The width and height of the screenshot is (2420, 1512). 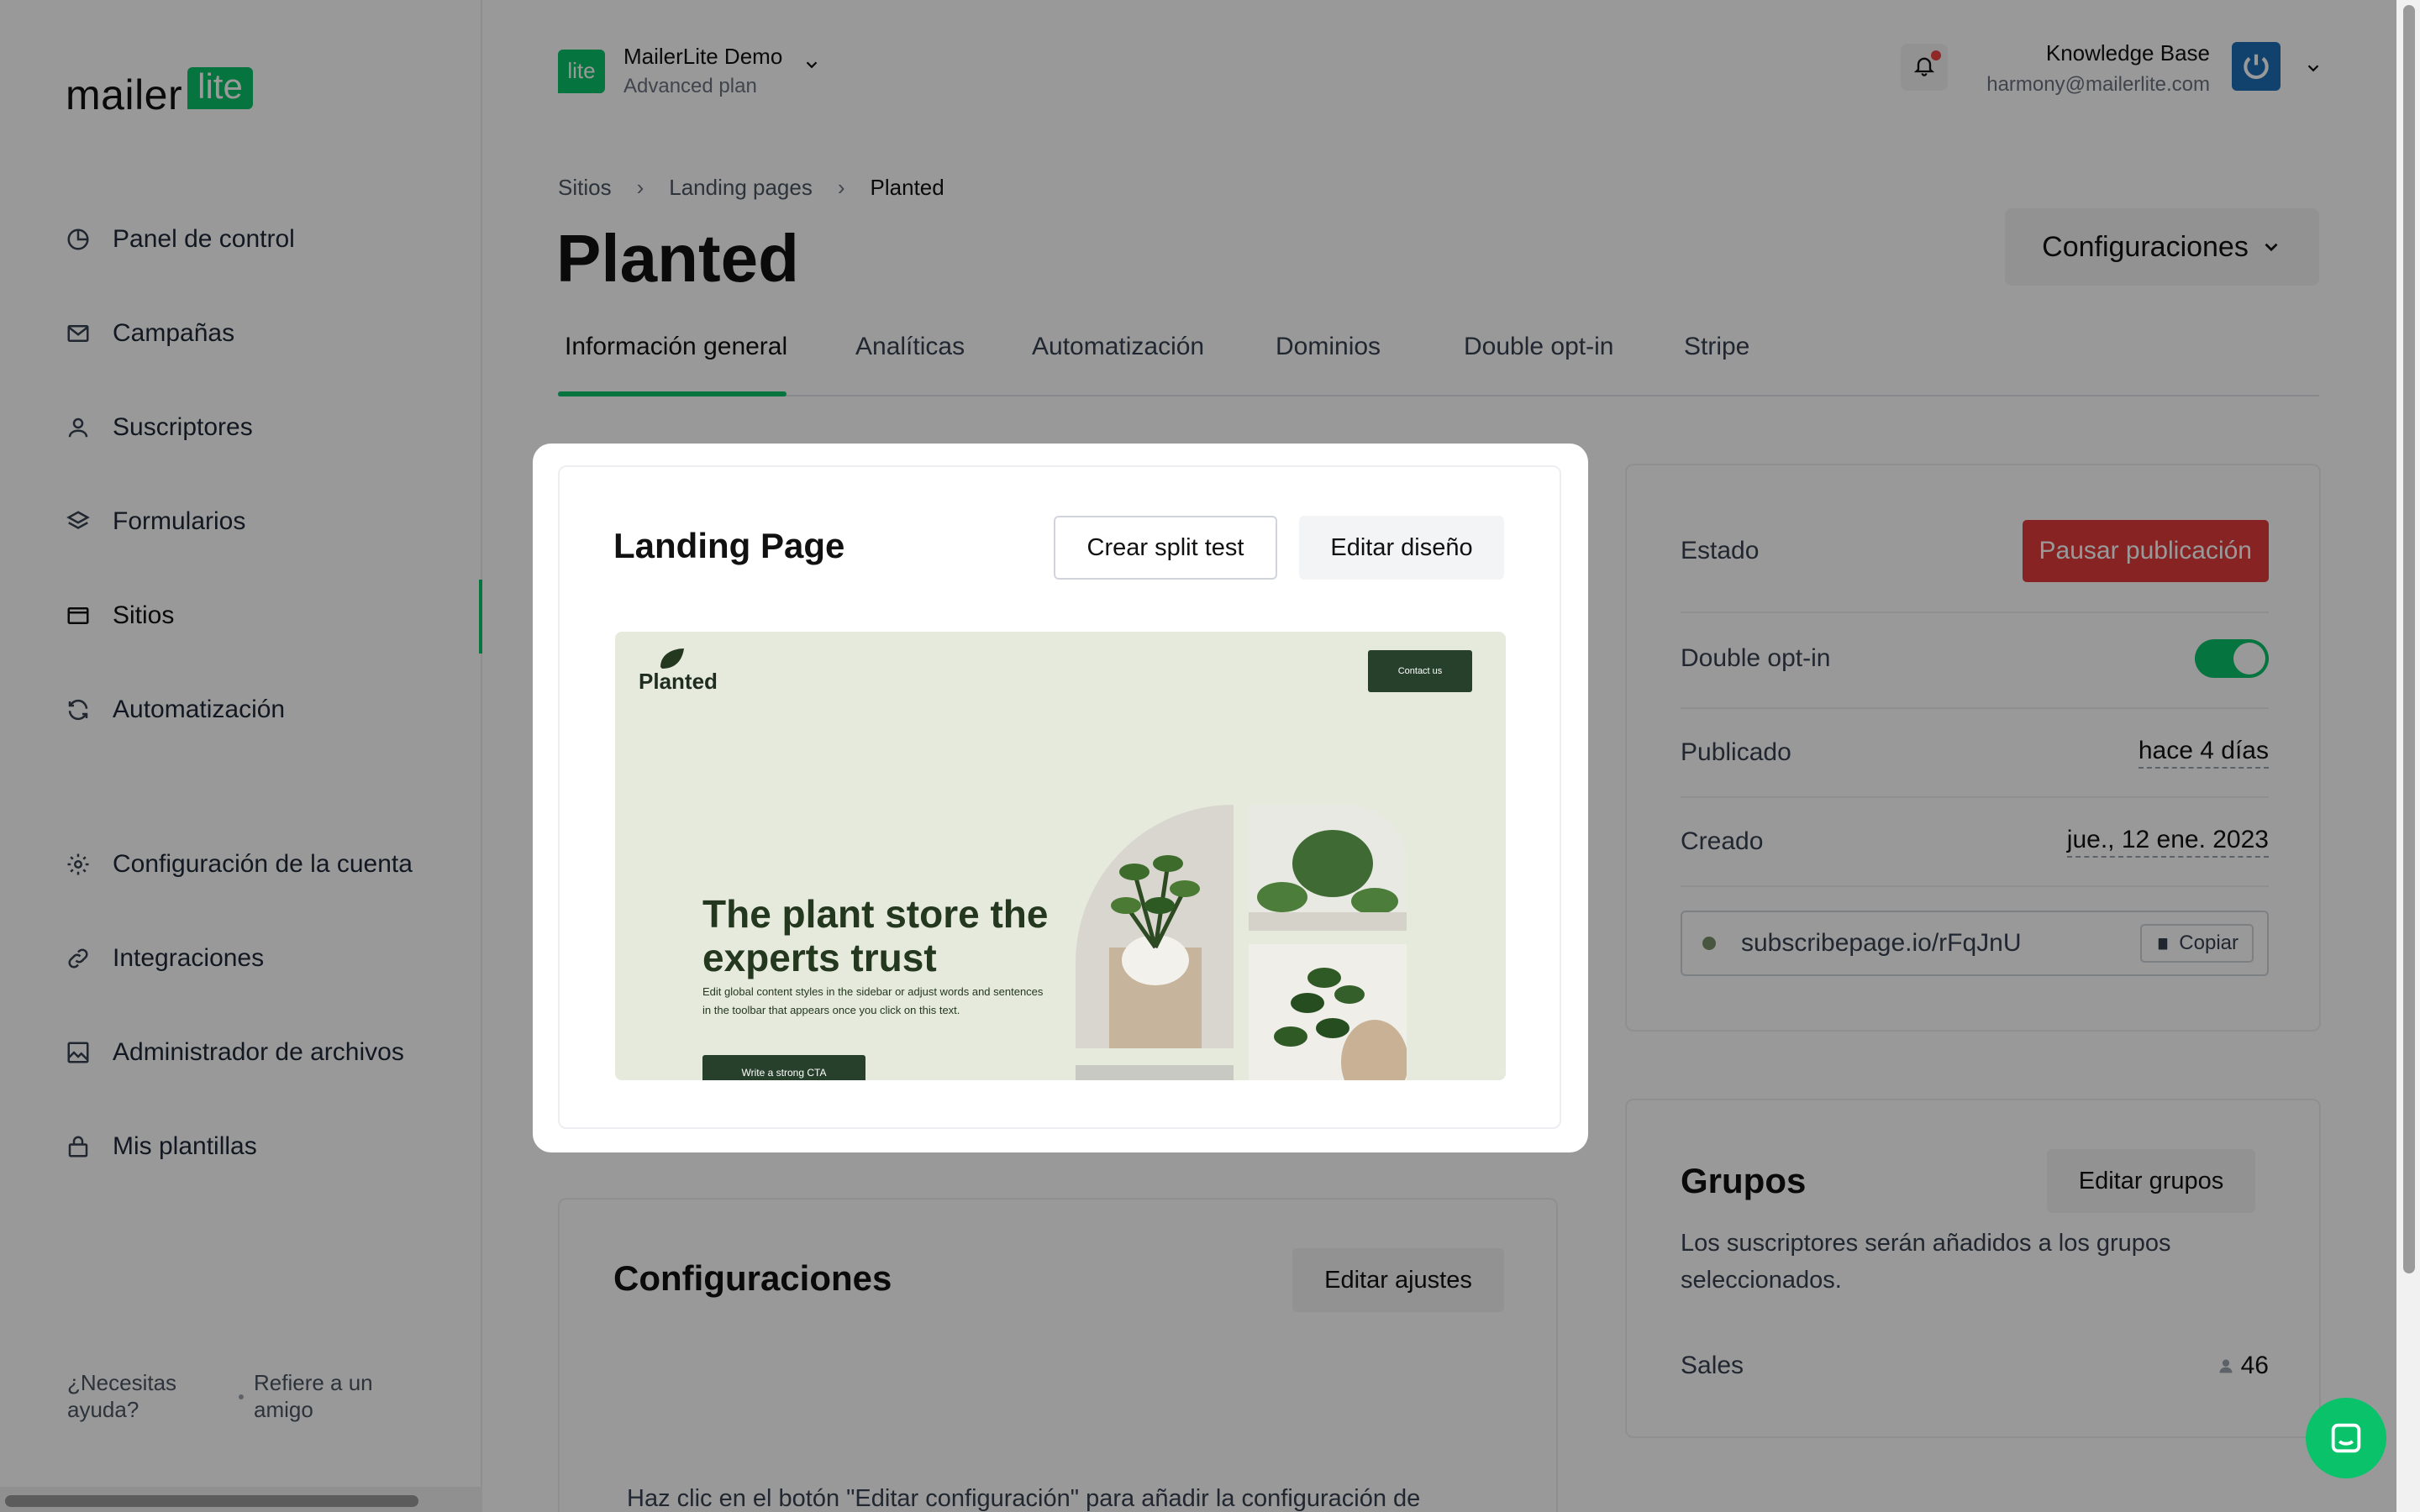 What do you see at coordinates (1716, 347) in the screenshot?
I see `tab-stripe: Stripe` at bounding box center [1716, 347].